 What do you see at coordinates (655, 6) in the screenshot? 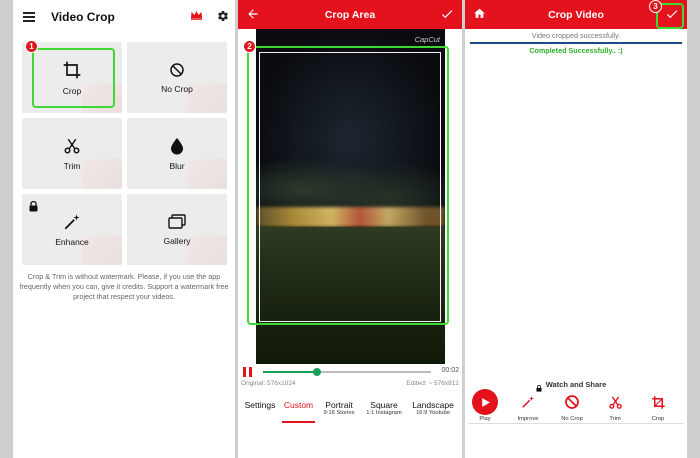
I see `step-badge-3: 3` at bounding box center [655, 6].